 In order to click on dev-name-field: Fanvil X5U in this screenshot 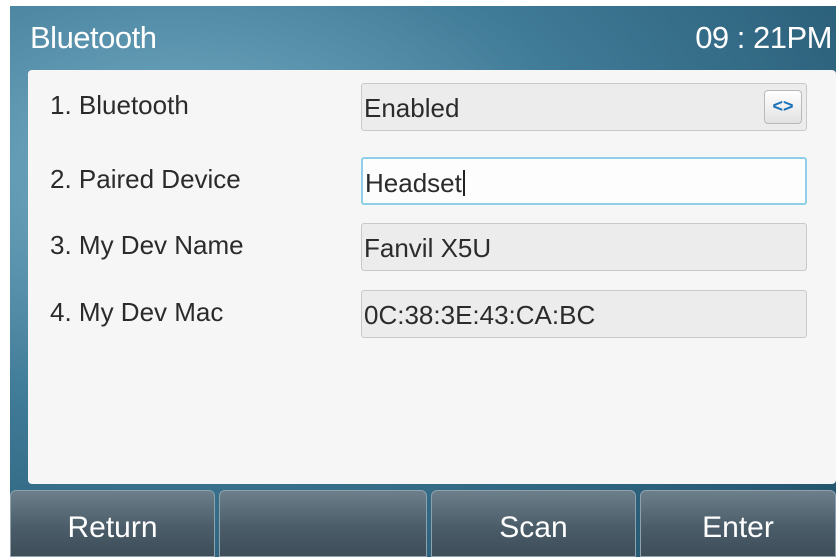, I will do `click(584, 247)`.